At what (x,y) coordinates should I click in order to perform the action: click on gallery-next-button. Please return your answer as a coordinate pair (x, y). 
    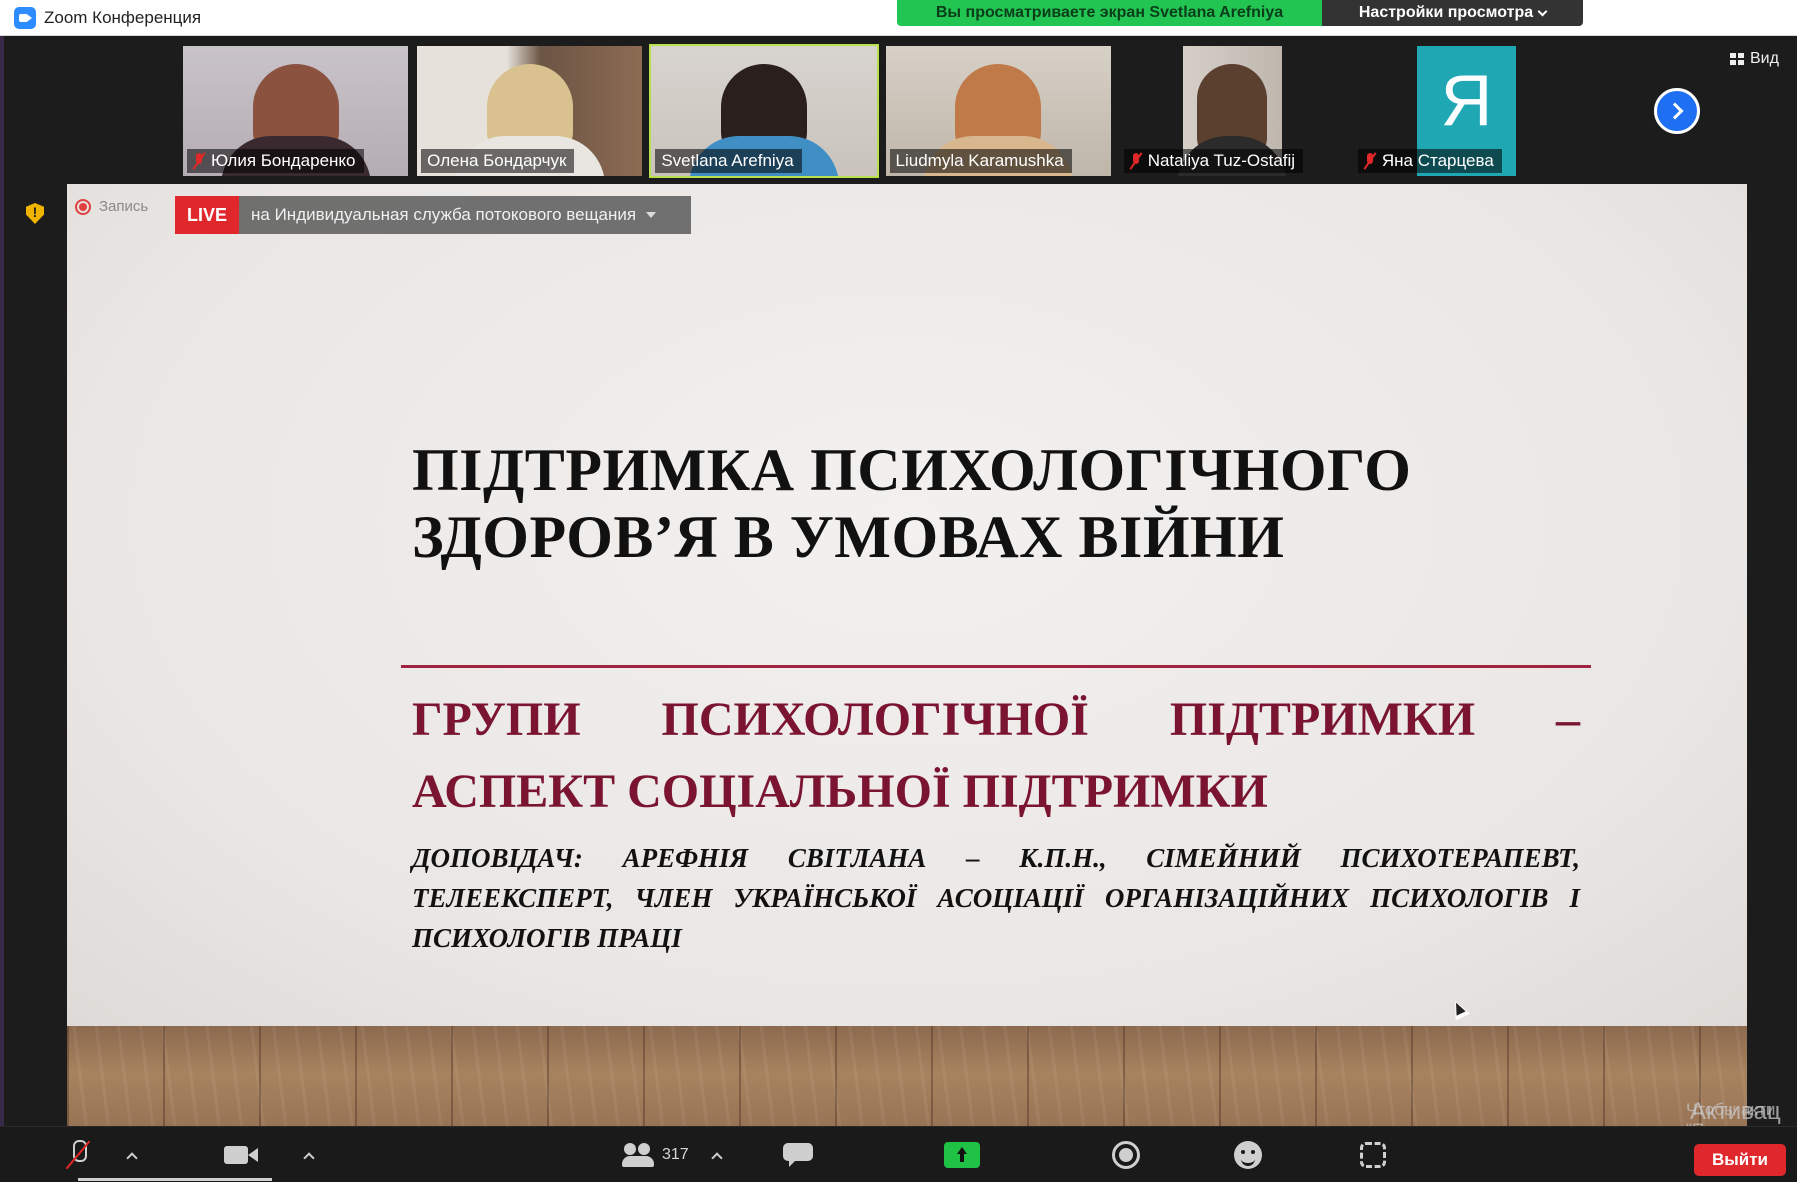
    Looking at the image, I should click on (1677, 111).